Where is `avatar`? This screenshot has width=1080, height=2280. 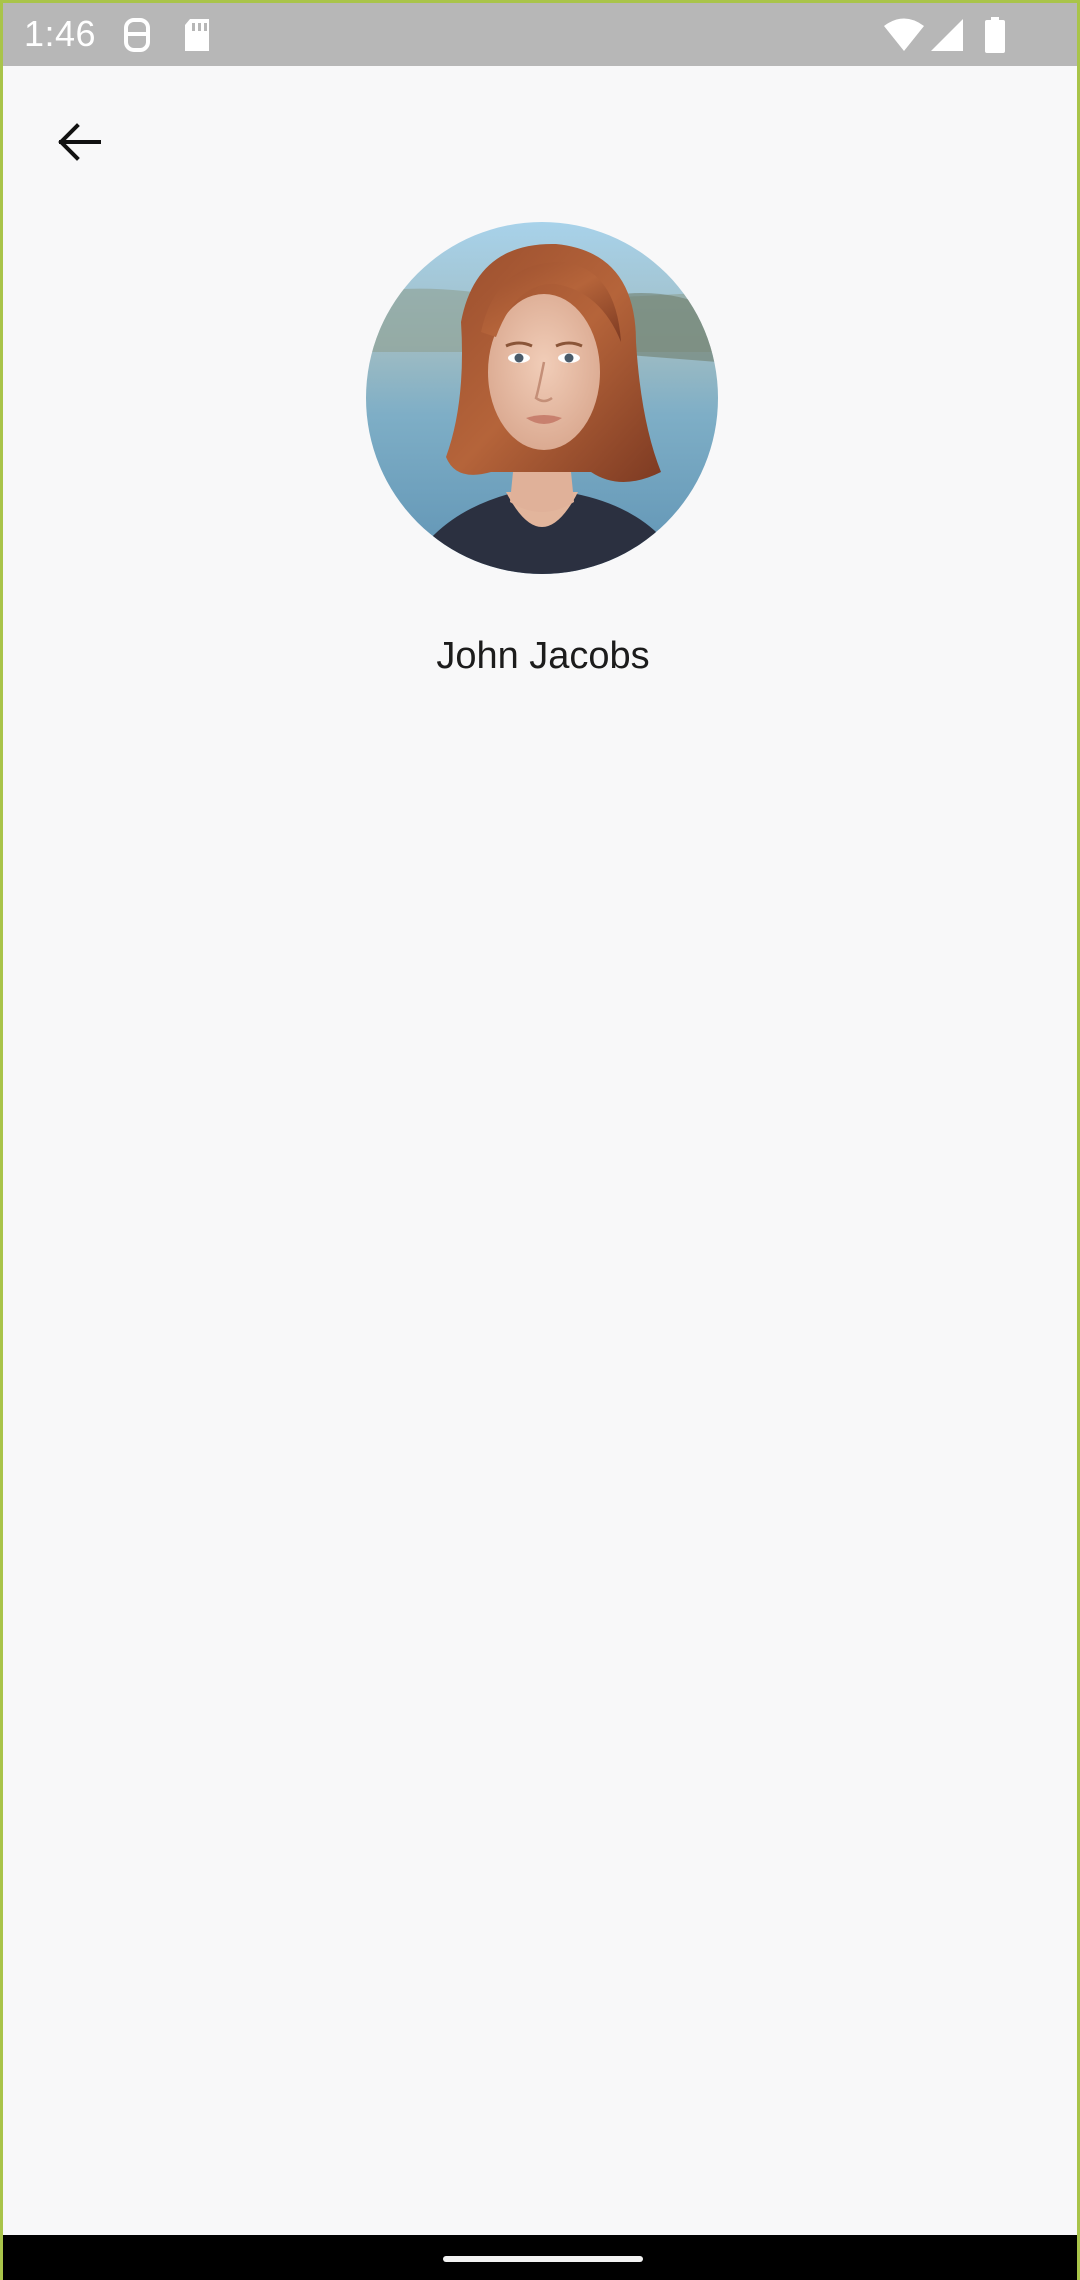 avatar is located at coordinates (542, 398).